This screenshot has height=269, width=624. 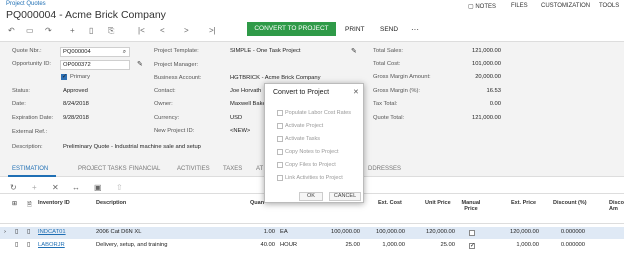 I want to click on send-button: SEND, so click(x=389, y=30).